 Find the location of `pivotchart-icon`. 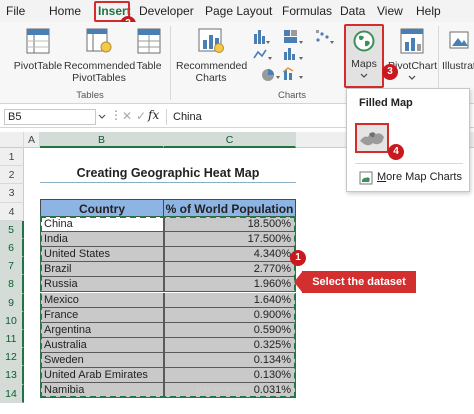

pivotchart-icon is located at coordinates (412, 41).